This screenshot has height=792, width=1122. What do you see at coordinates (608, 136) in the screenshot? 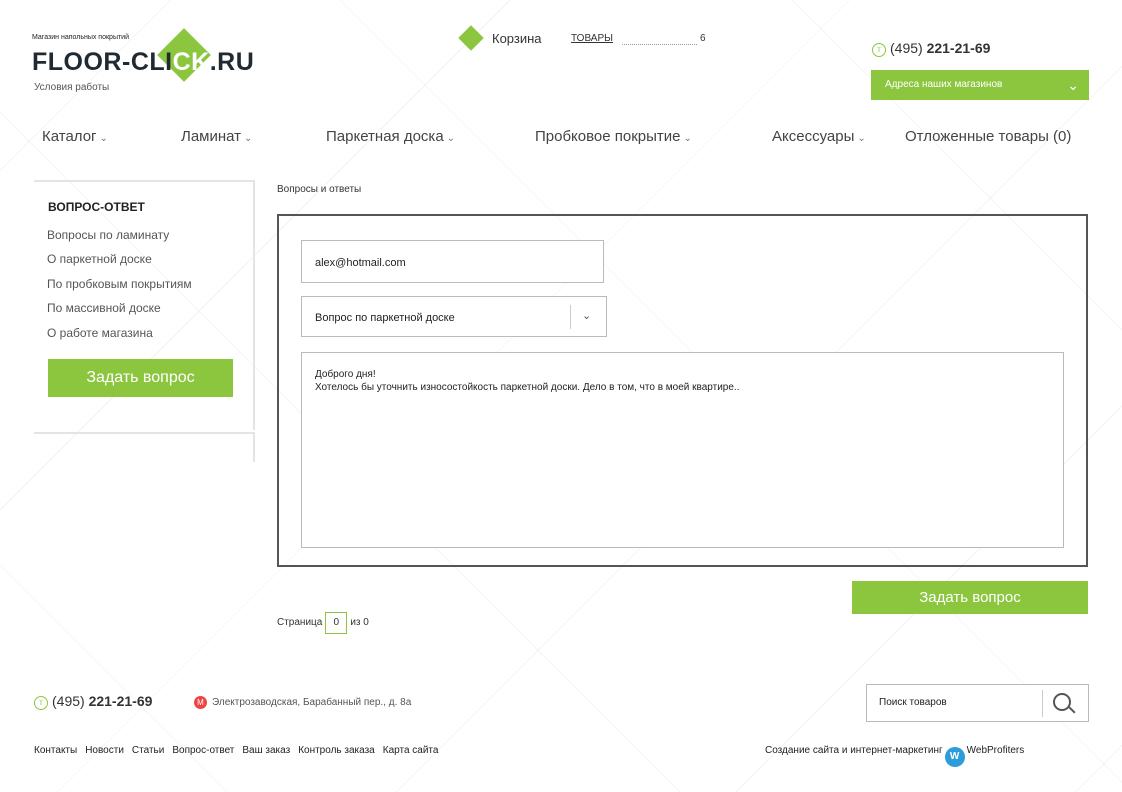
I see `nav-item-label: Пробковое покрытие` at bounding box center [608, 136].